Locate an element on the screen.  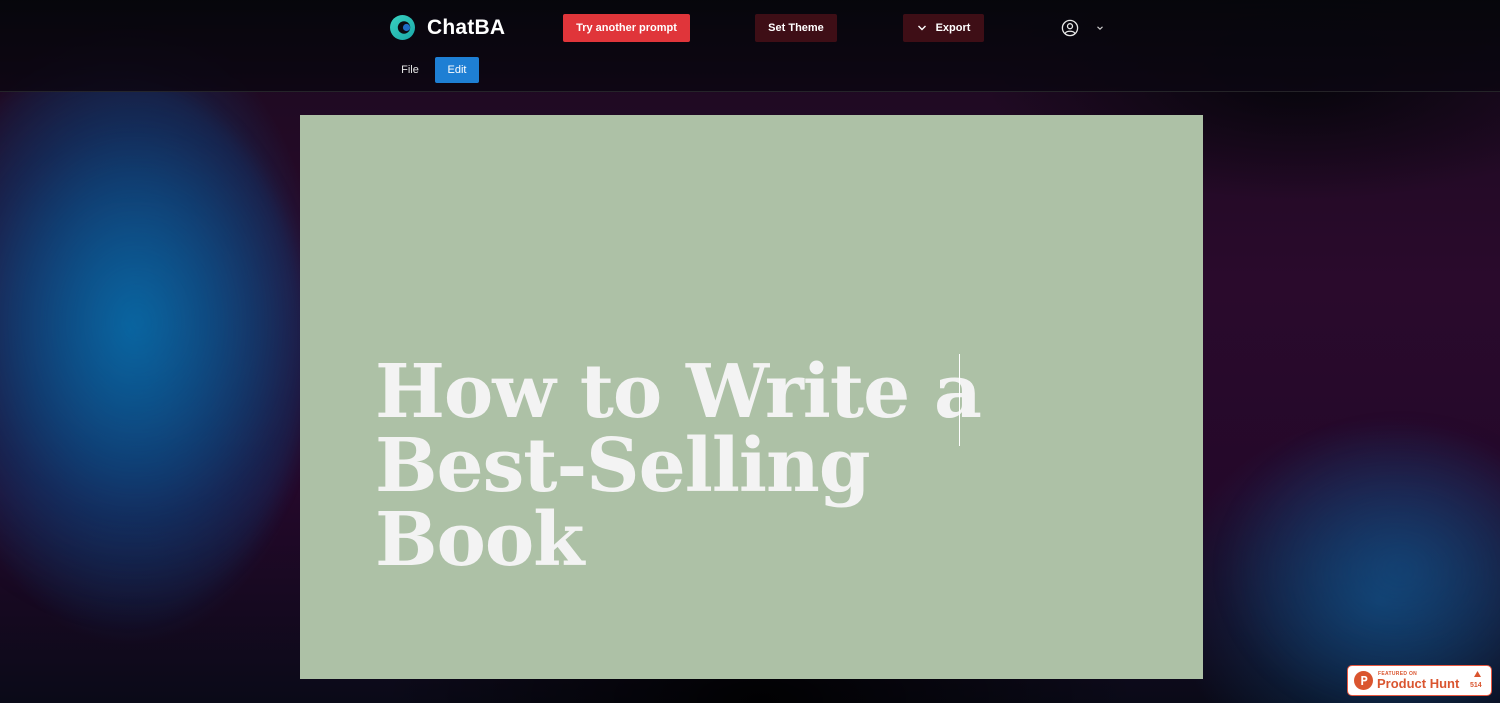
set-theme-button: Set Theme is located at coordinates (796, 28).